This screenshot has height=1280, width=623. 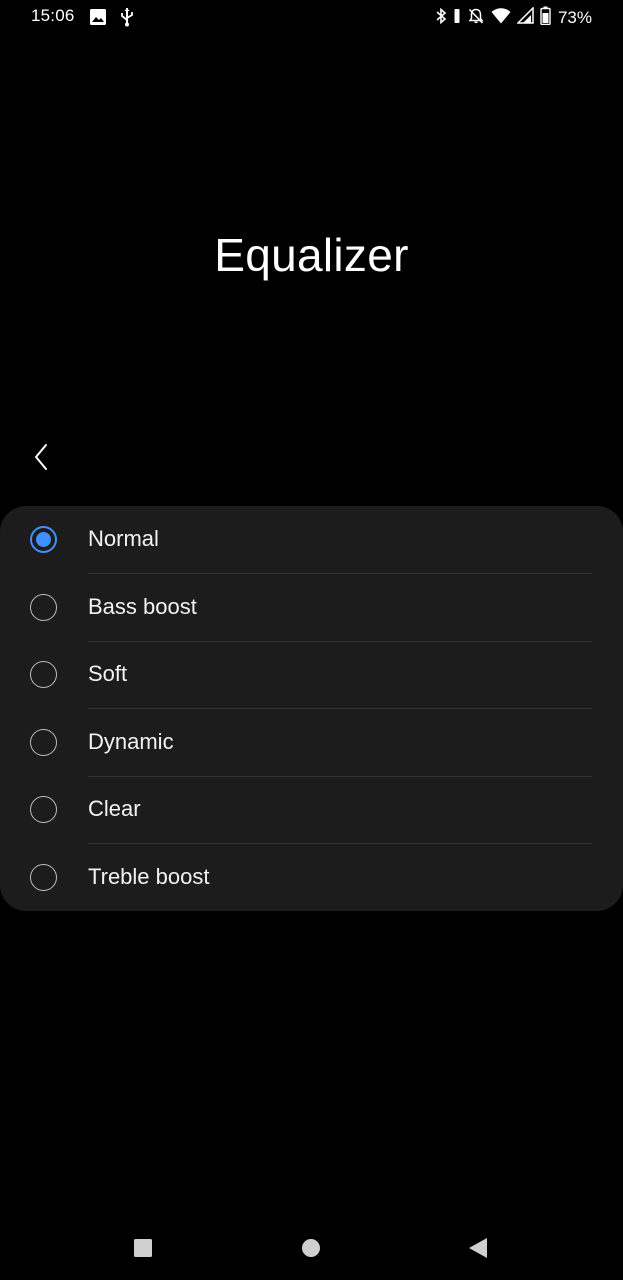 What do you see at coordinates (501, 18) in the screenshot?
I see `wifi-icon` at bounding box center [501, 18].